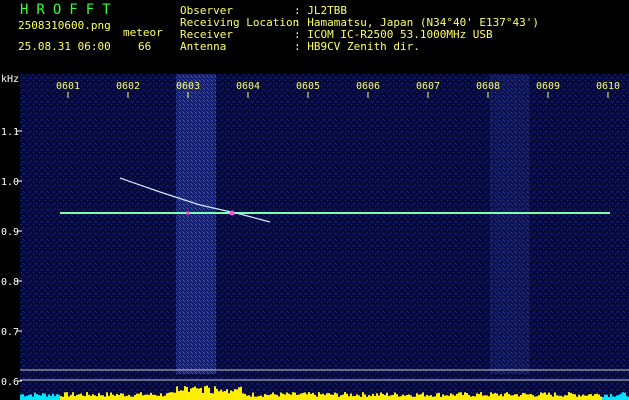 The image size is (629, 400). I want to click on y-axis-unit: kHz, so click(10, 79).